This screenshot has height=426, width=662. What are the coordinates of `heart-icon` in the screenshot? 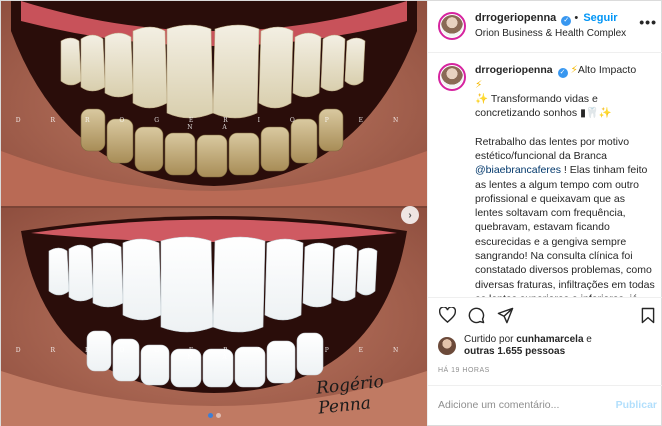 It's located at (447, 315).